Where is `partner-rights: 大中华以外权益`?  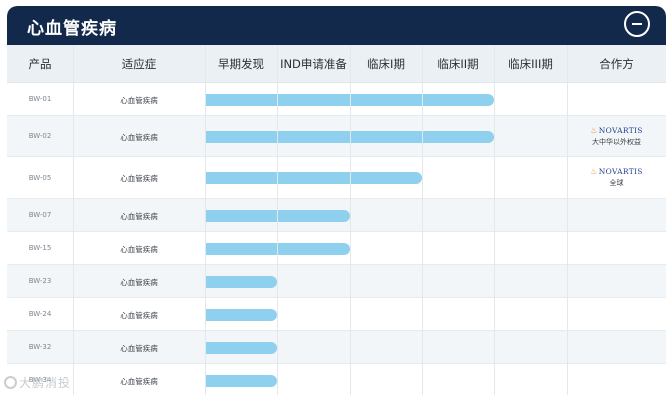 partner-rights: 大中华以外权益 is located at coordinates (616, 141).